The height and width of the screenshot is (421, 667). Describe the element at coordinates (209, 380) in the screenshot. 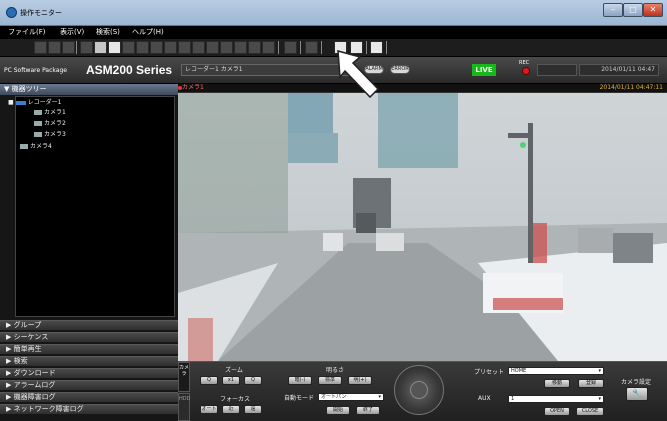

I see `zoom-out-button: Q` at that location.